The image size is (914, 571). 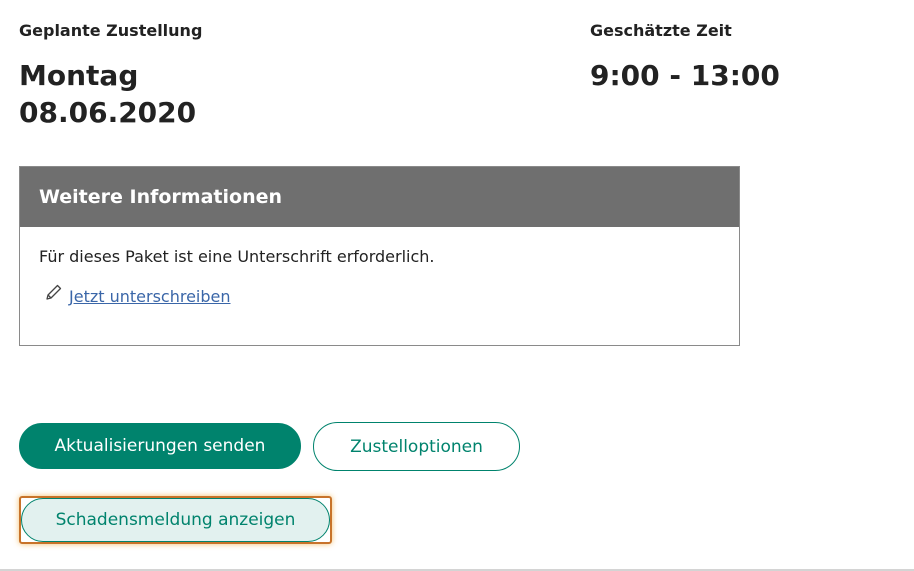 I want to click on planned-delivery-value: Montag 08.06.2020, so click(x=110, y=94).